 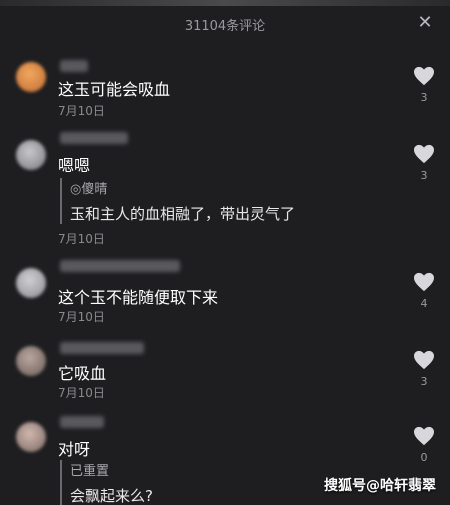 What do you see at coordinates (114, 89) in the screenshot?
I see `comment-text: 这玉可能会吸血` at bounding box center [114, 89].